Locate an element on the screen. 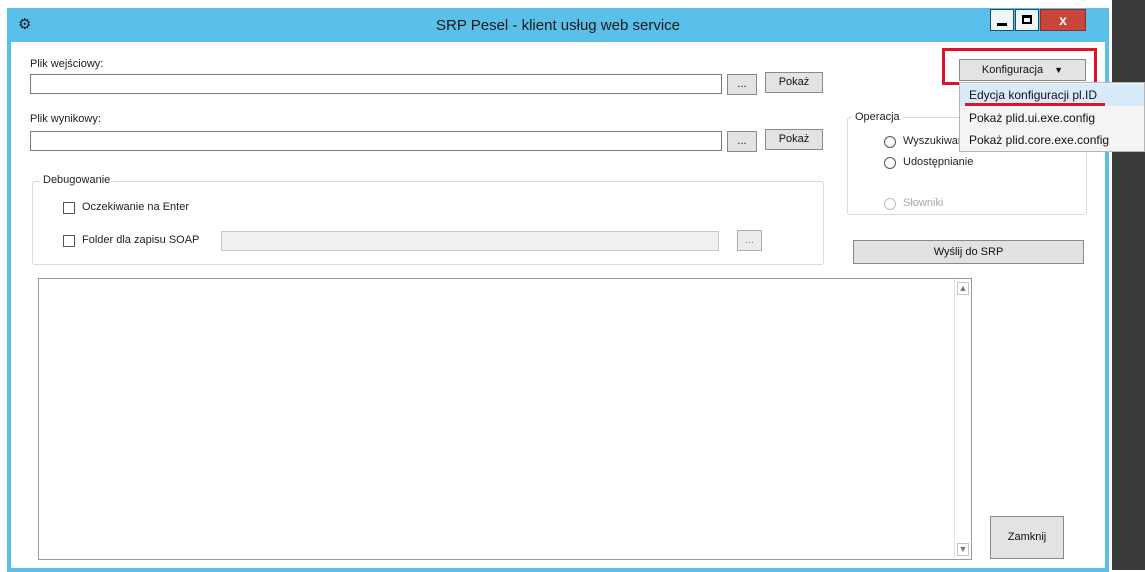  output-show-button: Pokaż is located at coordinates (794, 139).